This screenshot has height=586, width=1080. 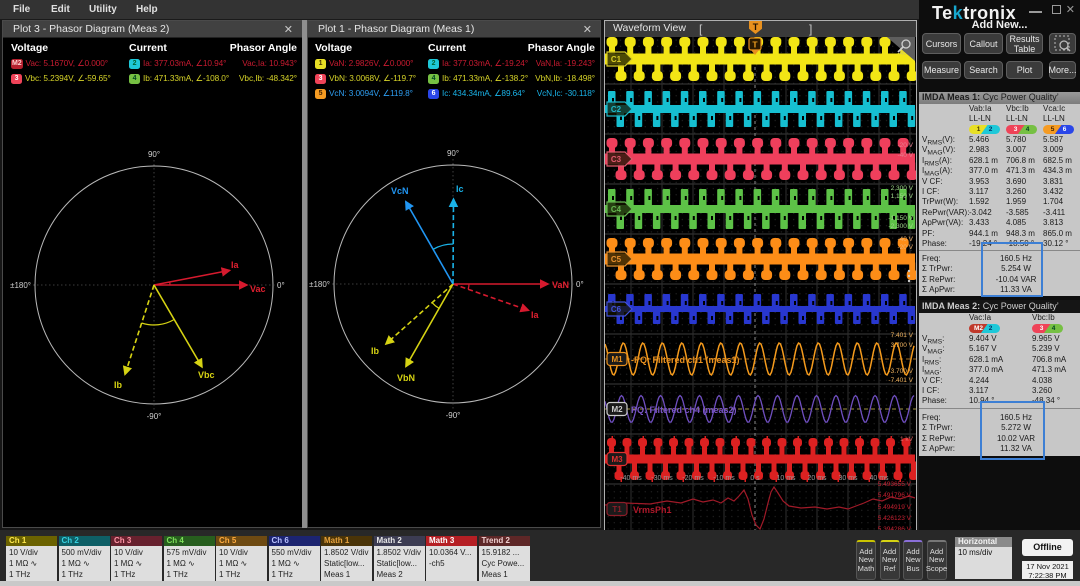 What do you see at coordinates (617, 359) in the screenshot?
I see `svg-text: M1` at bounding box center [617, 359].